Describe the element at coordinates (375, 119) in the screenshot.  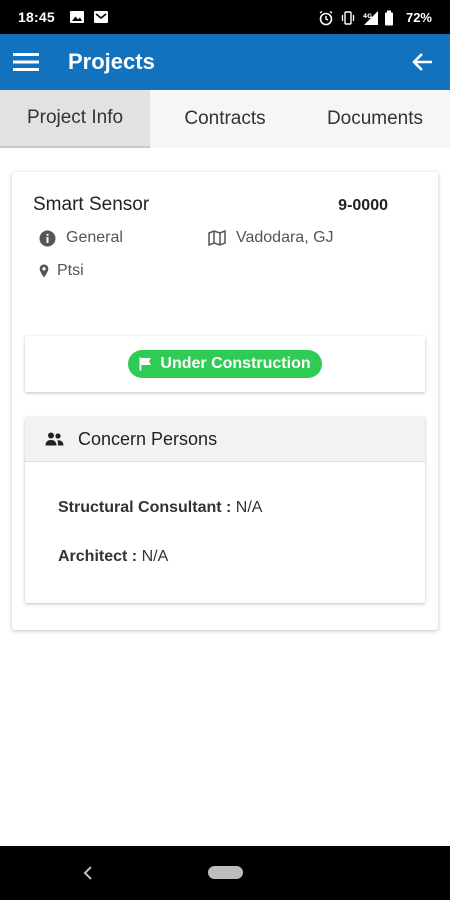
I see `tab-documents: Documents` at that location.